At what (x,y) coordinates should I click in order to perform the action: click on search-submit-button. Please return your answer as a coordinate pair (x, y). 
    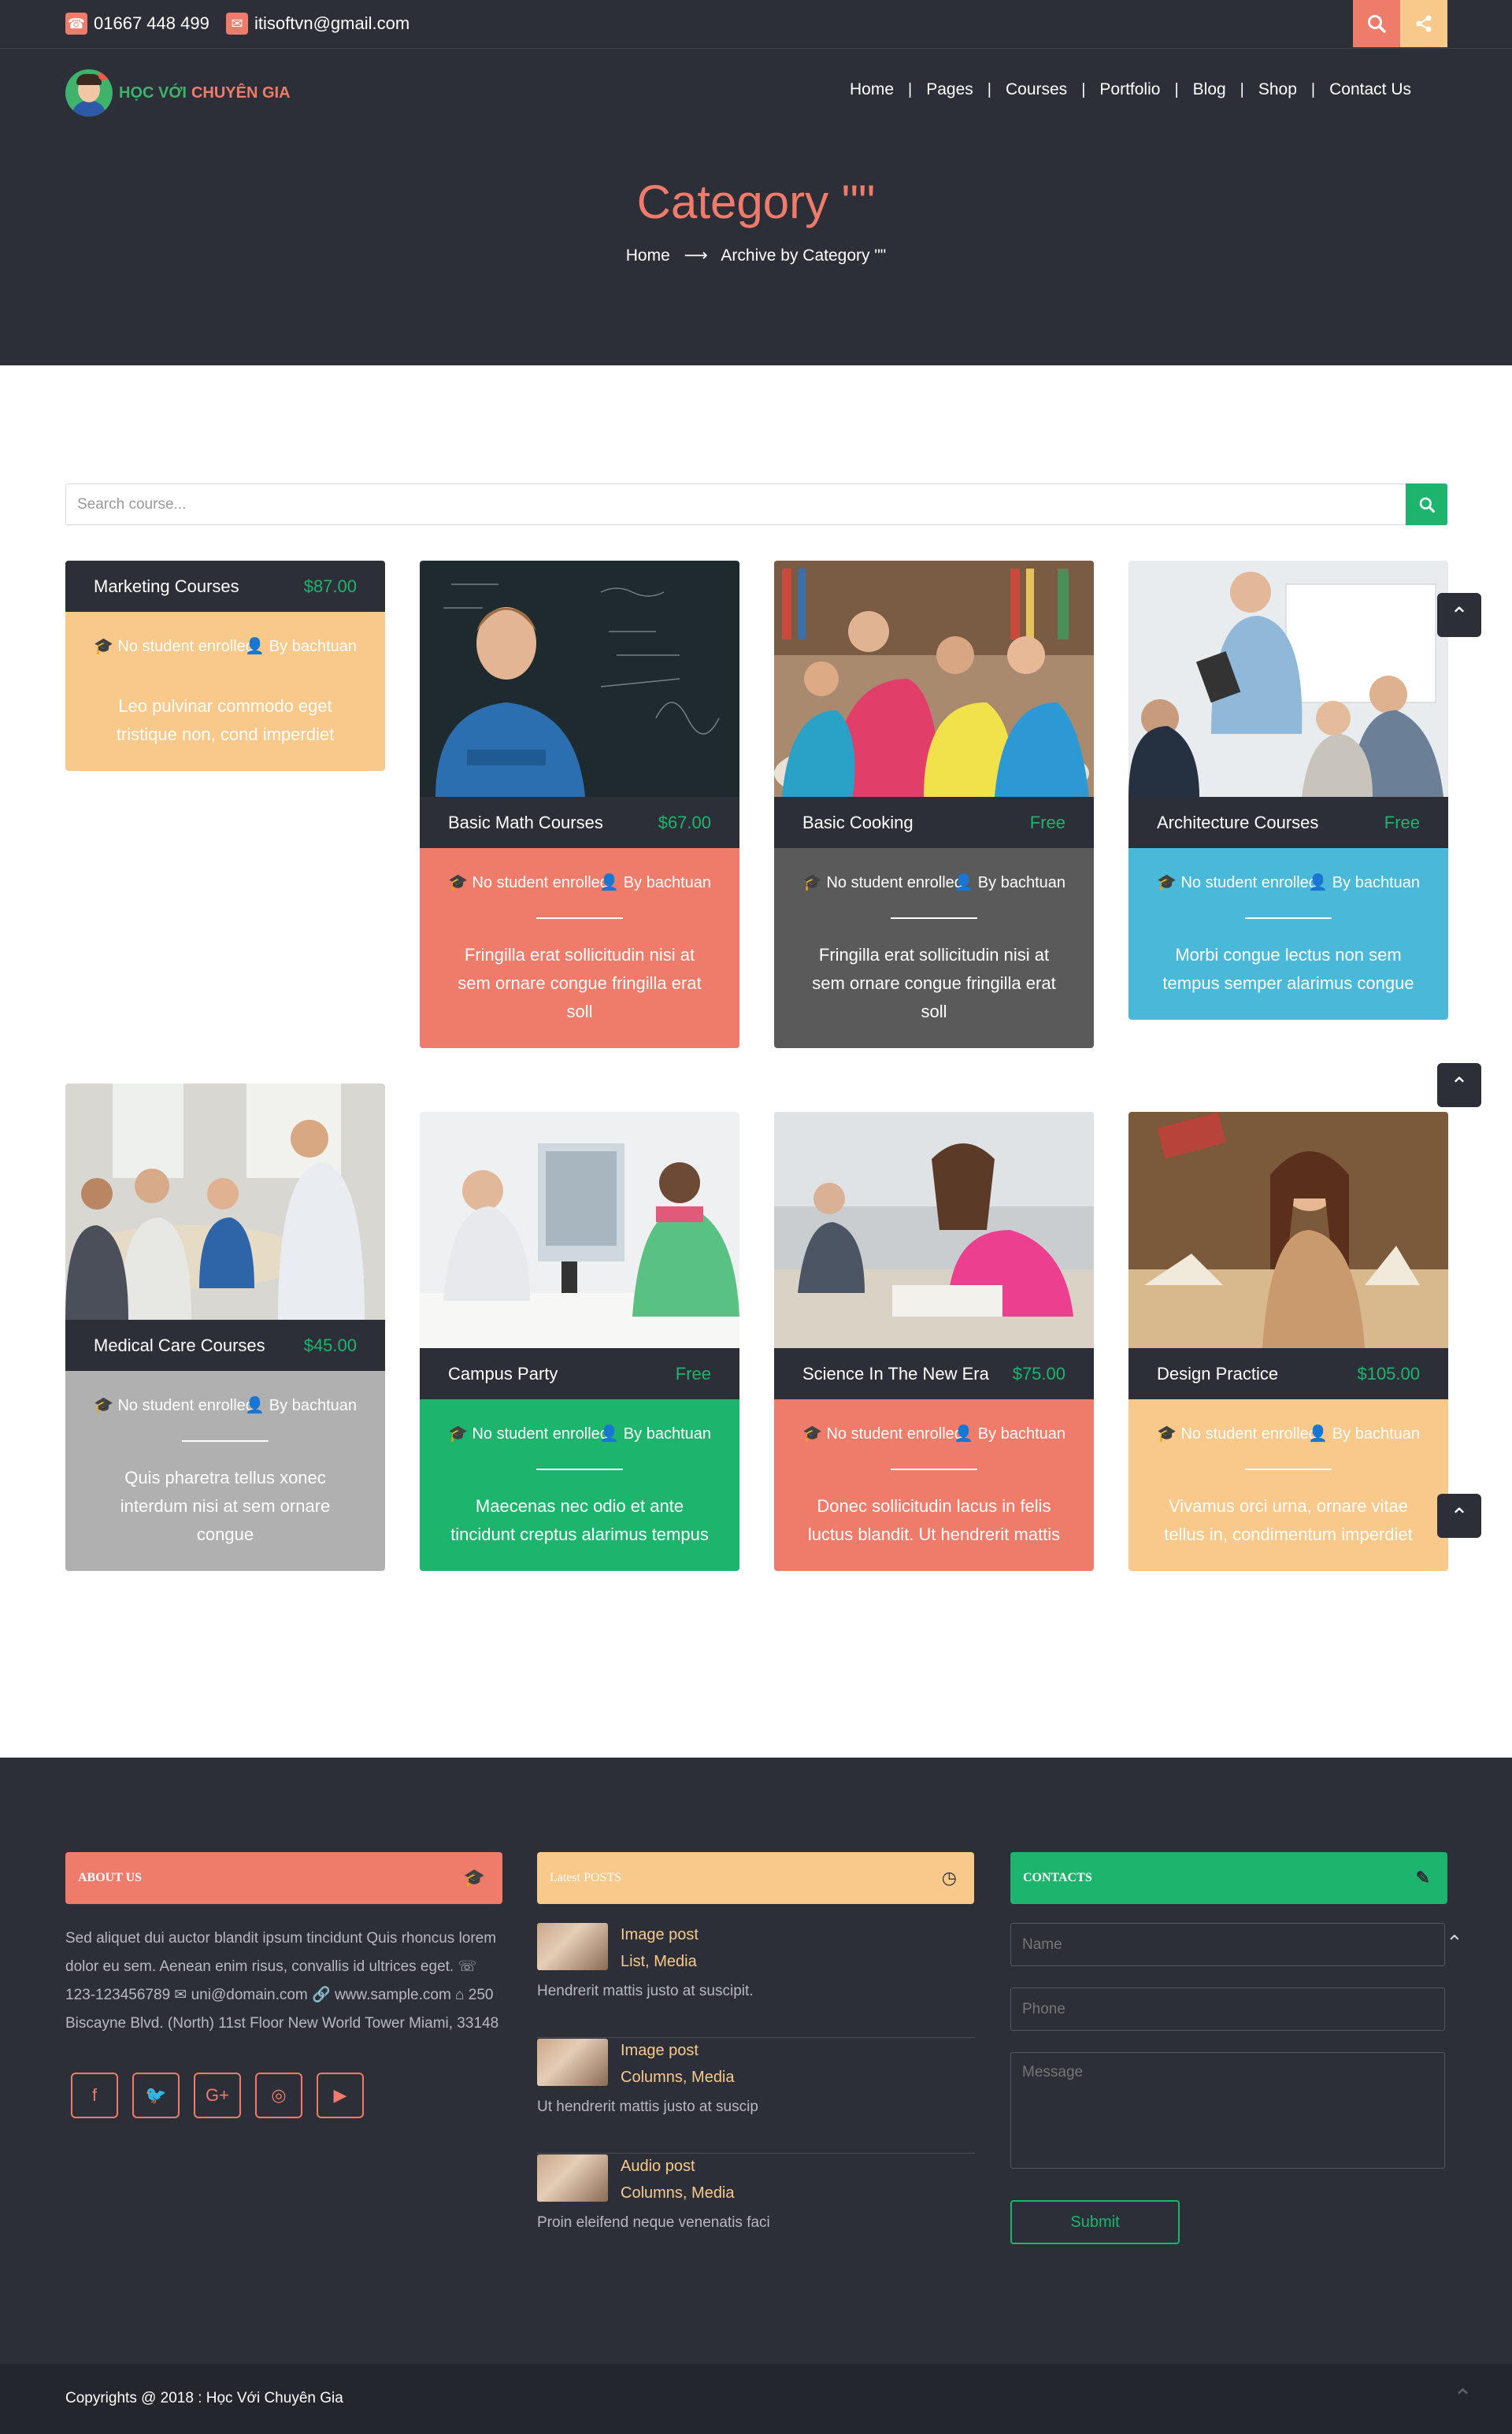
    Looking at the image, I should click on (1426, 504).